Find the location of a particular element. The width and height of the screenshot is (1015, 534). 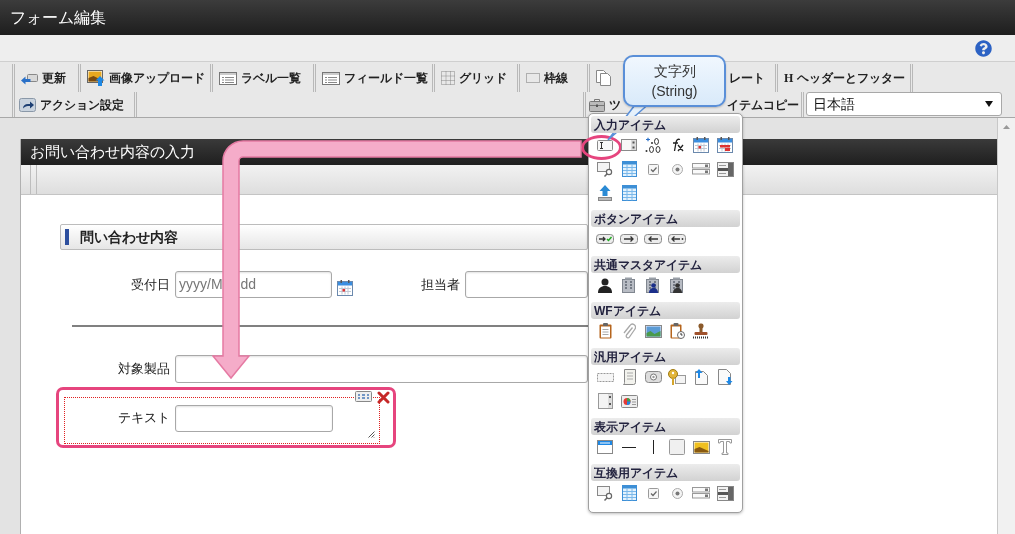

key-icon is located at coordinates (677, 377).